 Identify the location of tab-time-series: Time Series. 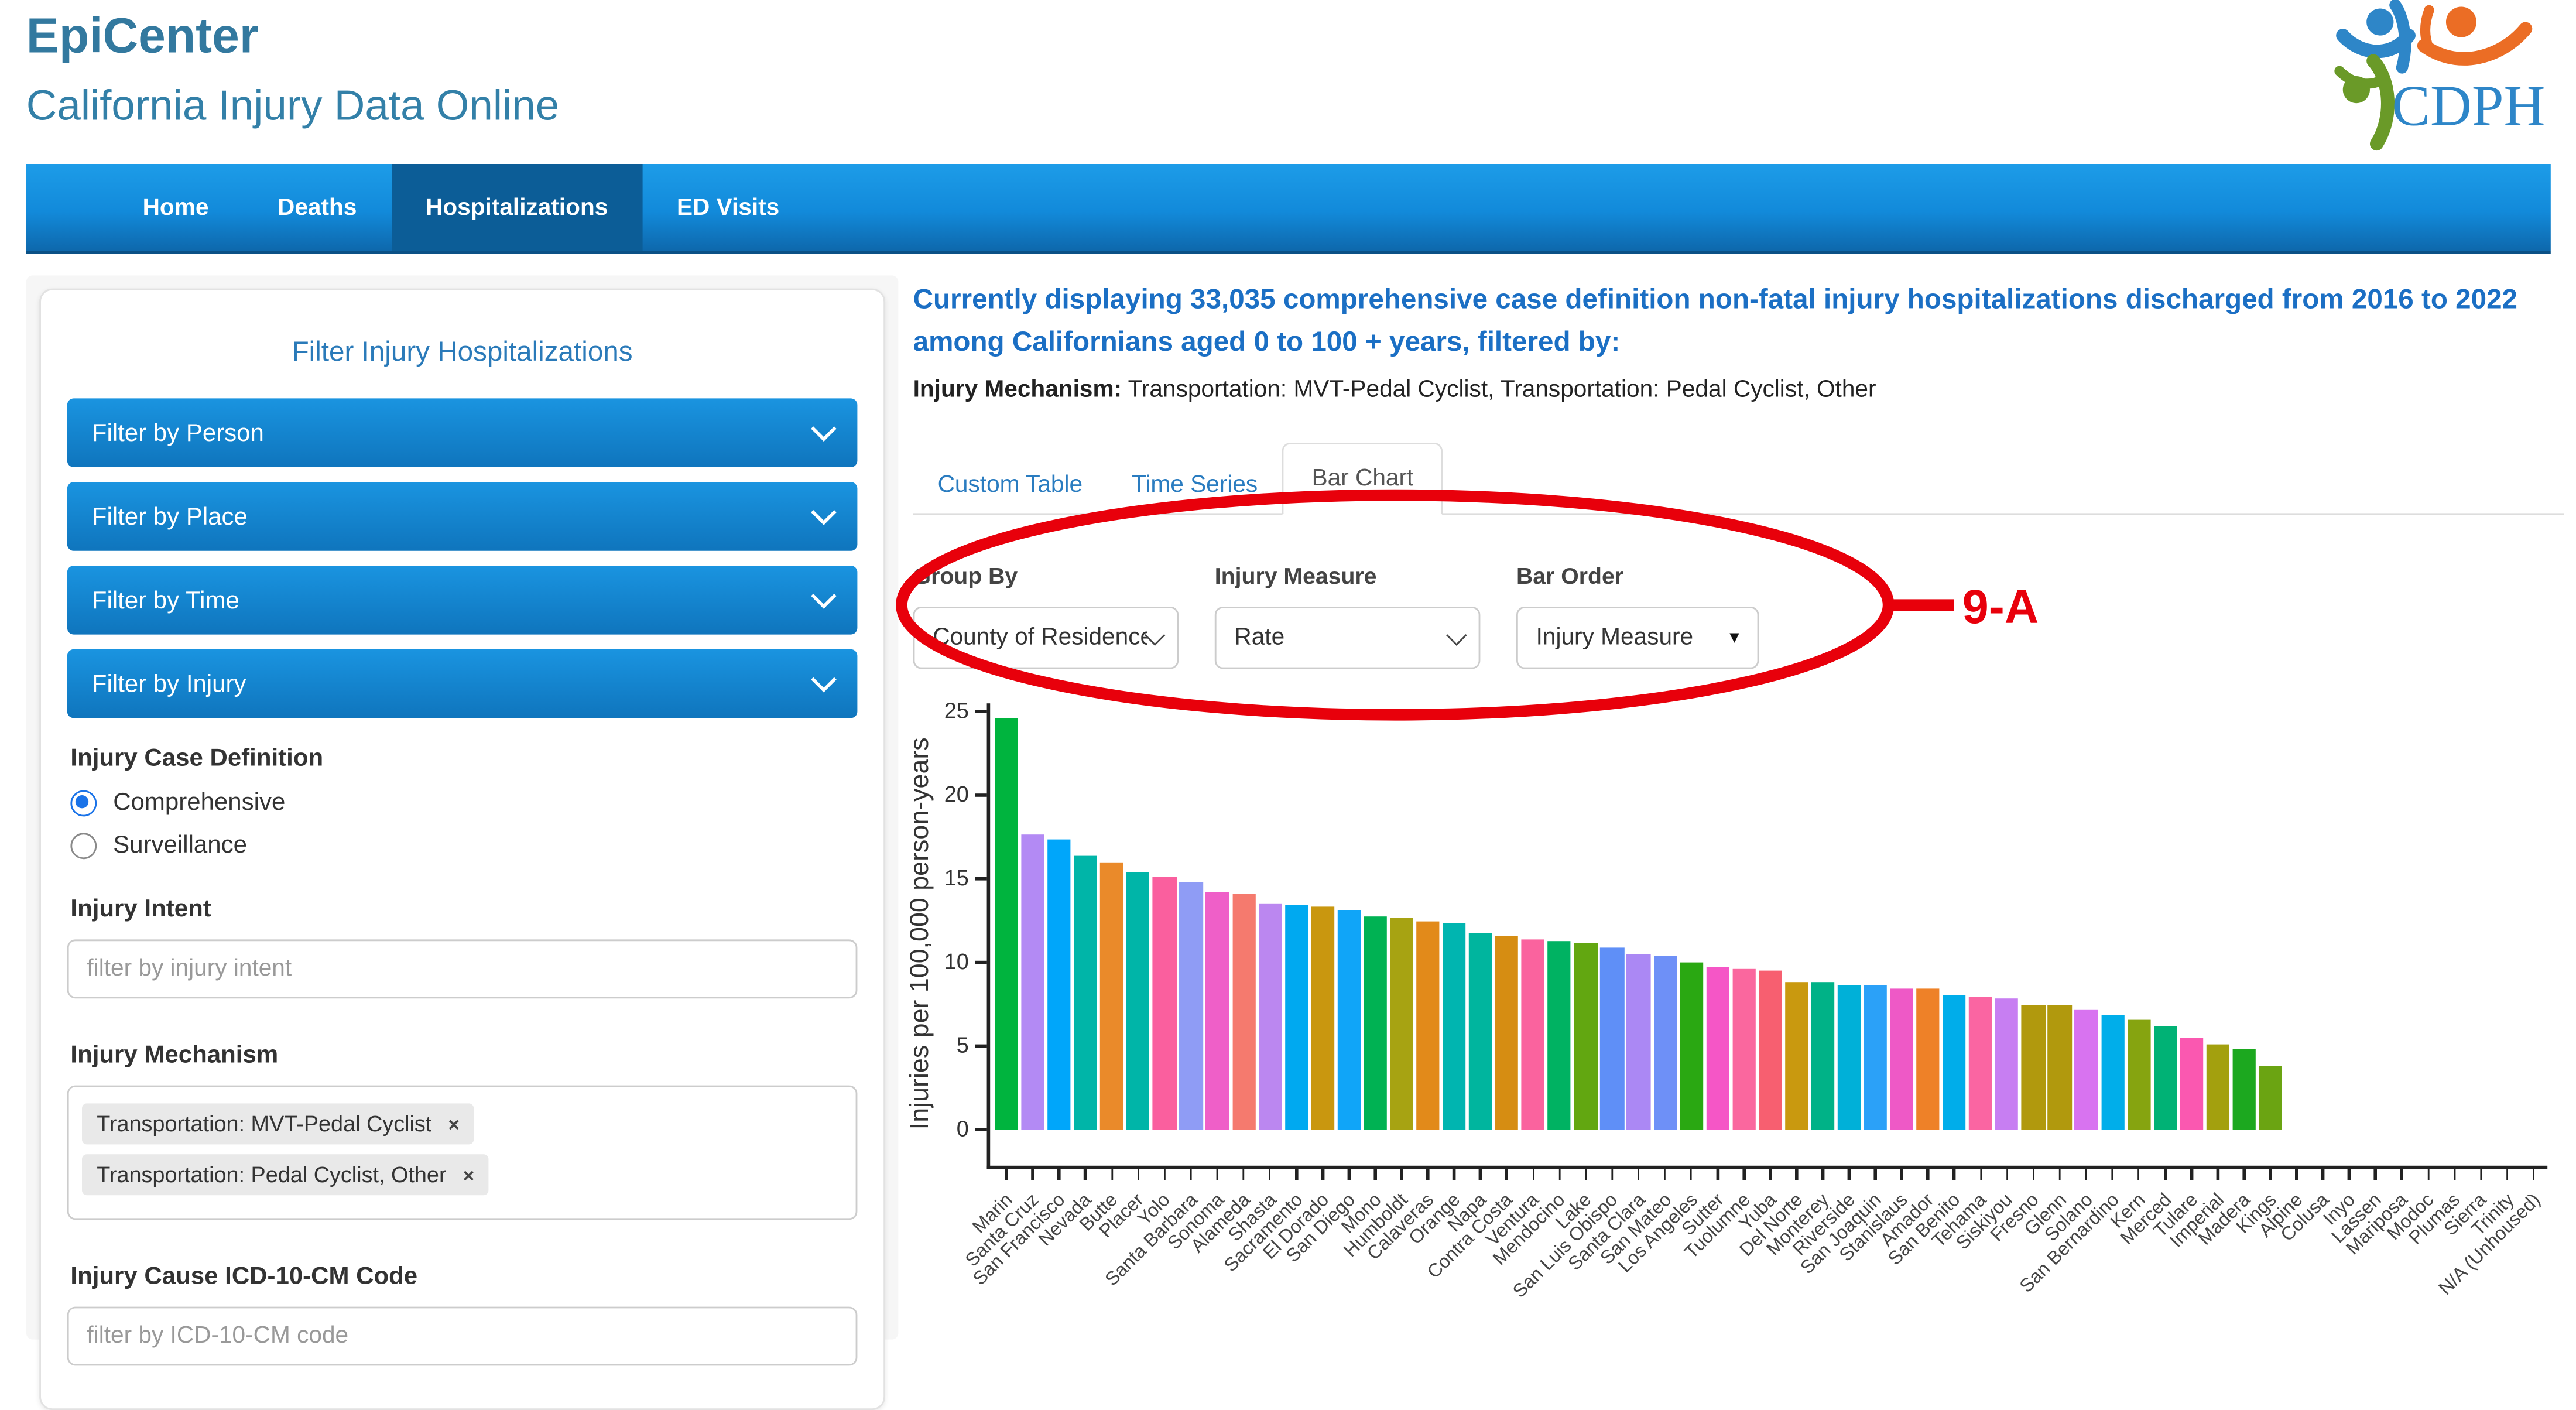
(1194, 485).